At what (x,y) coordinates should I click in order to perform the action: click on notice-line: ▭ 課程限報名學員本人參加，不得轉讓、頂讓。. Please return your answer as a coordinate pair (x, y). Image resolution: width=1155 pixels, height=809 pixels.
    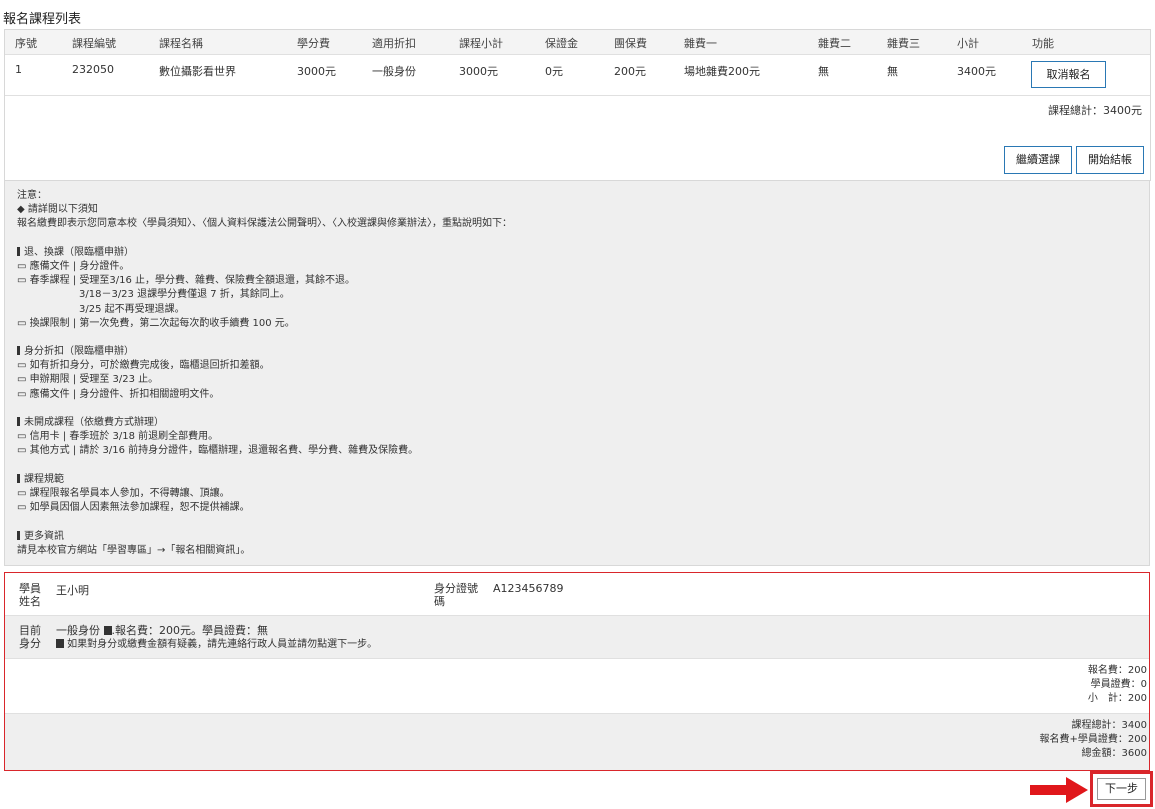
    Looking at the image, I should click on (123, 493).